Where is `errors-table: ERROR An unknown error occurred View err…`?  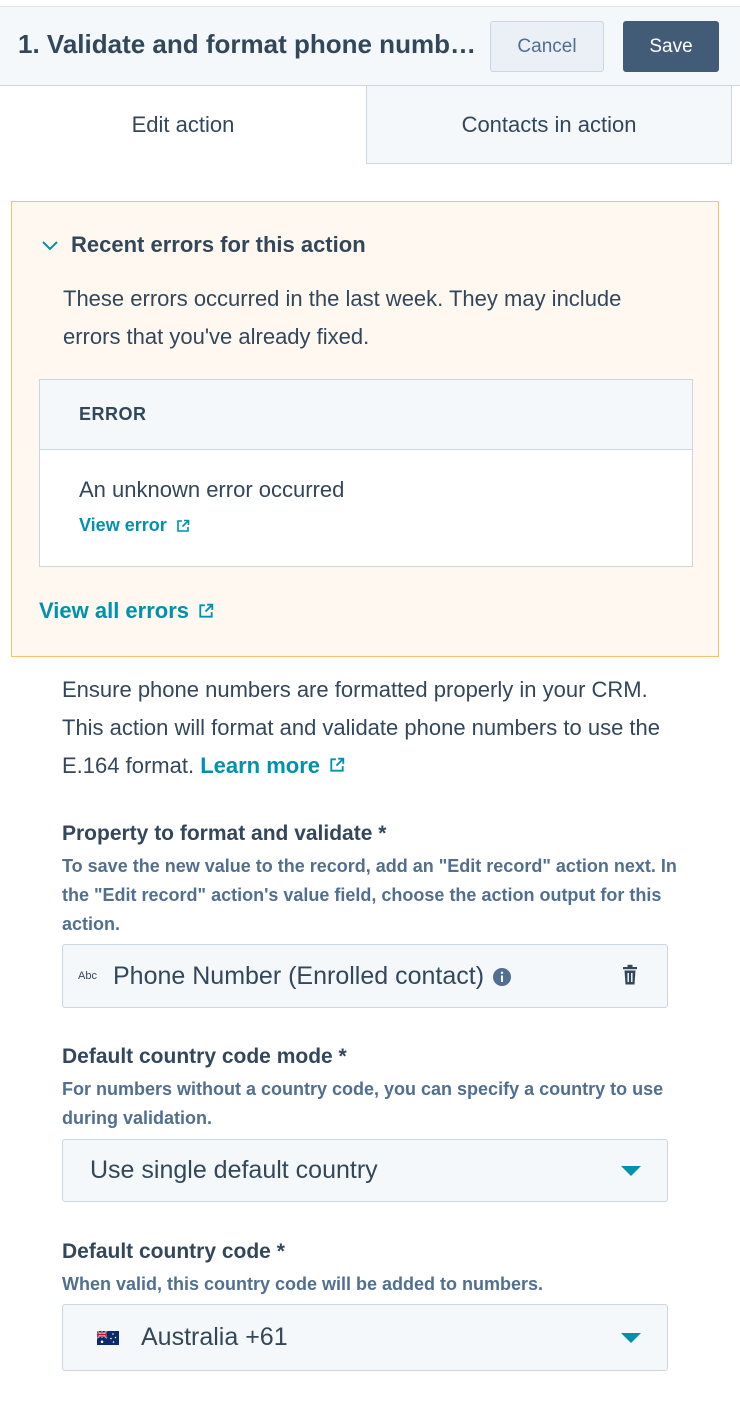
errors-table: ERROR An unknown error occurred View err… is located at coordinates (366, 473).